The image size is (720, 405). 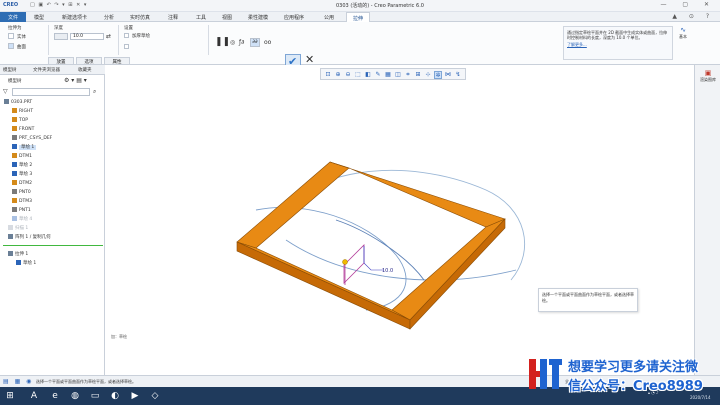 I want to click on frame-left-top, so click(x=293, y=205).